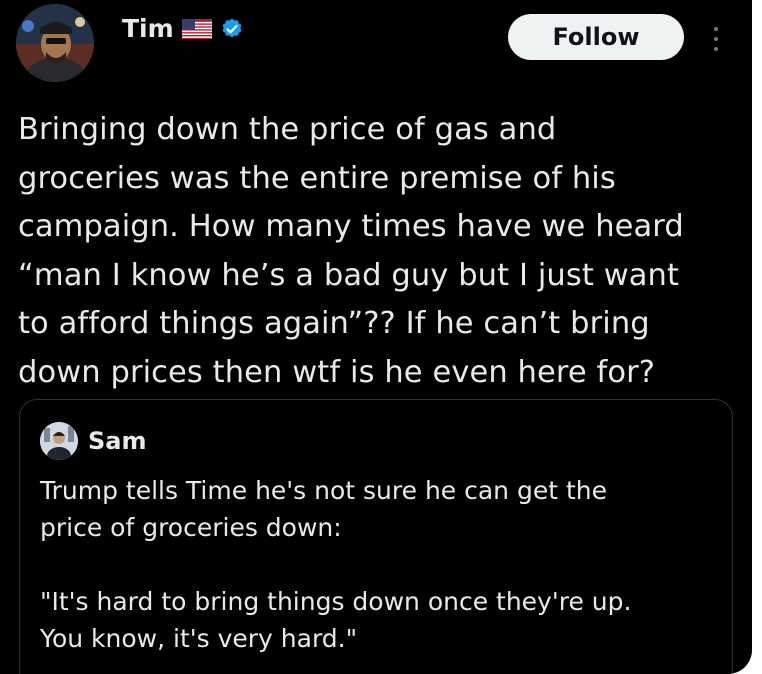 The image size is (762, 674). Describe the element at coordinates (232, 27) in the screenshot. I see `verified-badge-icon` at that location.